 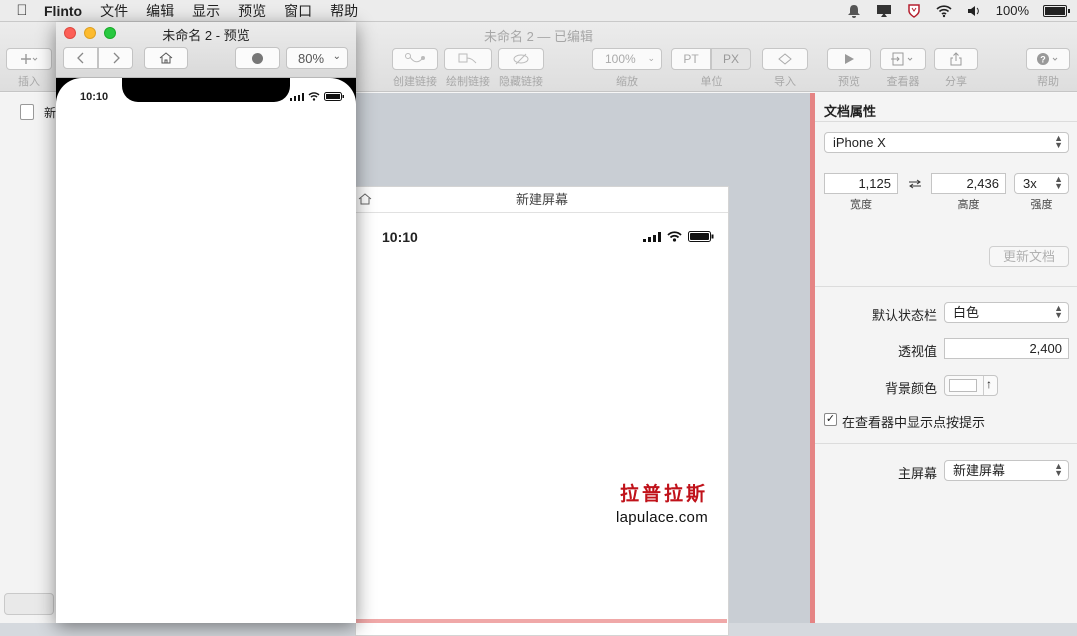 I want to click on draw-link-tool: 绘制链接, so click(x=468, y=68).